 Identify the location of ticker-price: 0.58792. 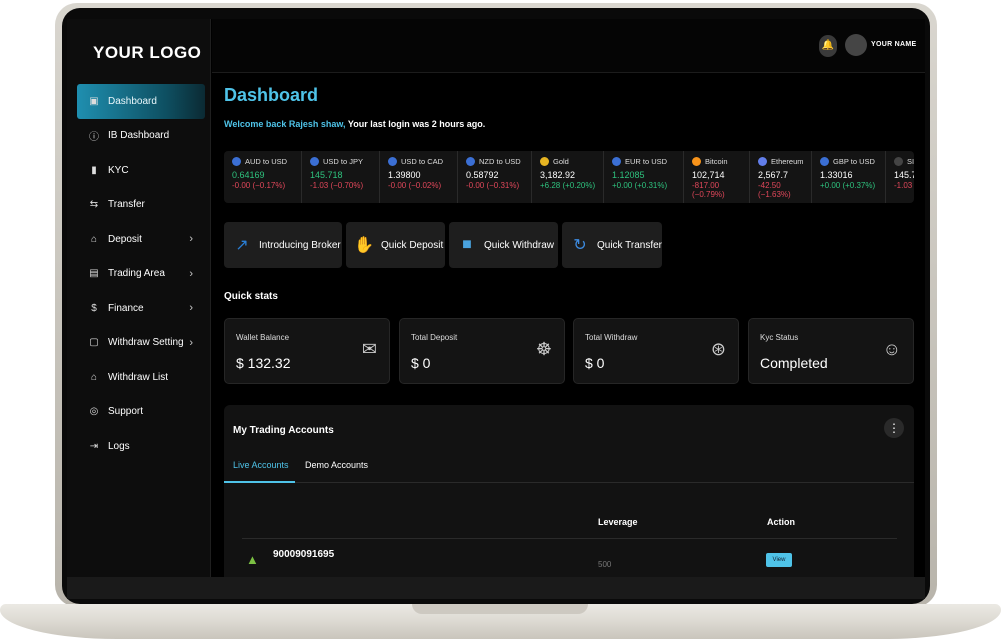
(482, 175).